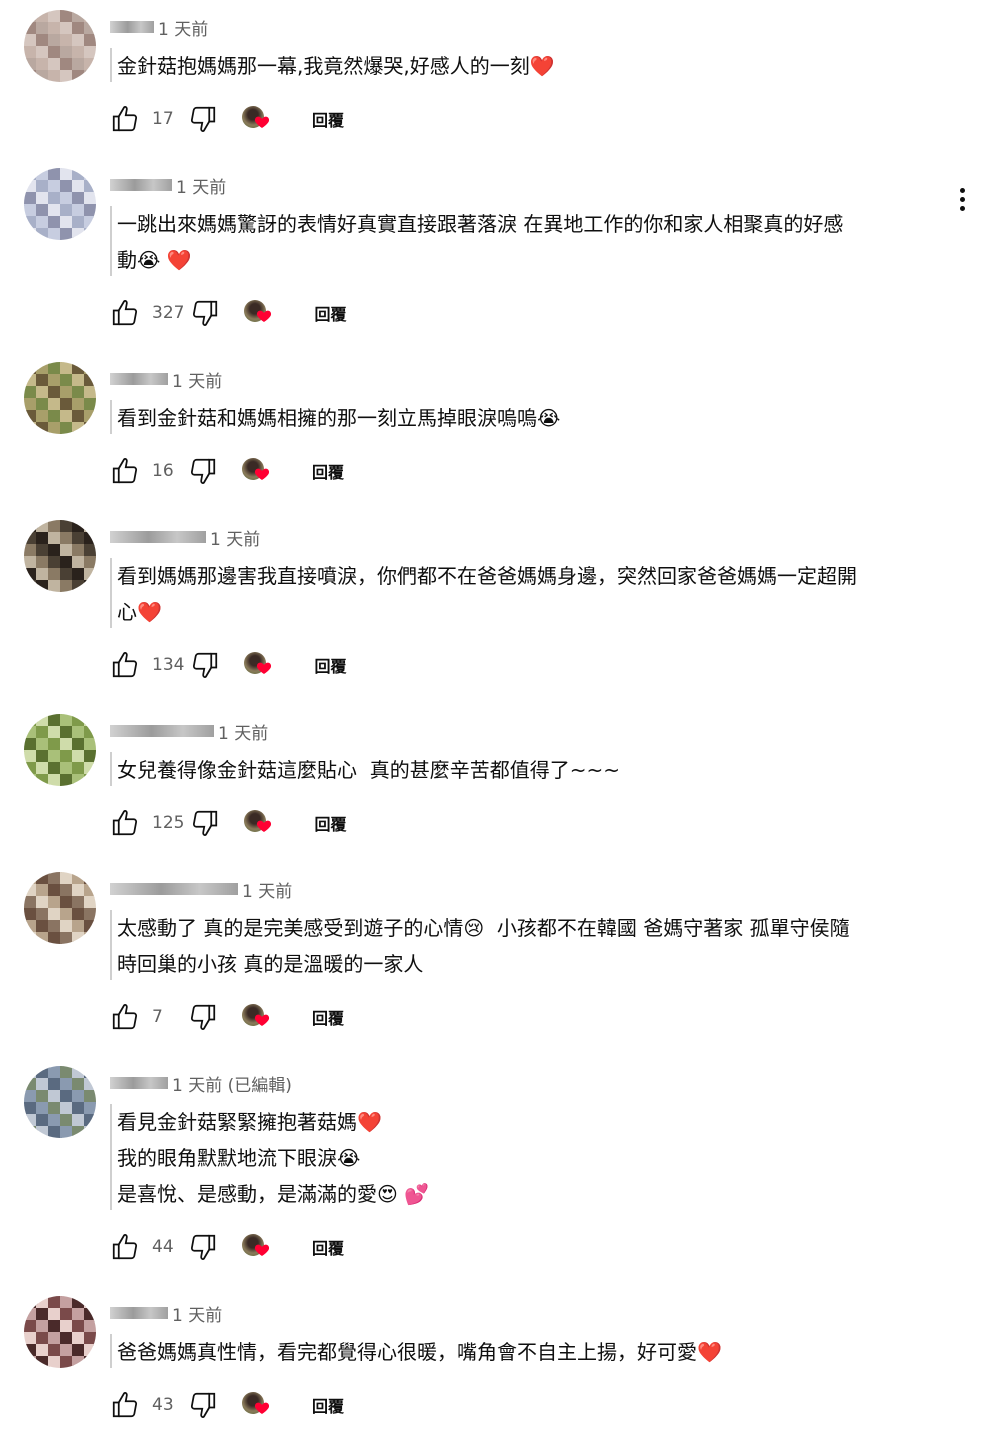 The height and width of the screenshot is (1436, 992). Describe the element at coordinates (228, 823) in the screenshot. I see `comment-actions: 125 回覆` at that location.